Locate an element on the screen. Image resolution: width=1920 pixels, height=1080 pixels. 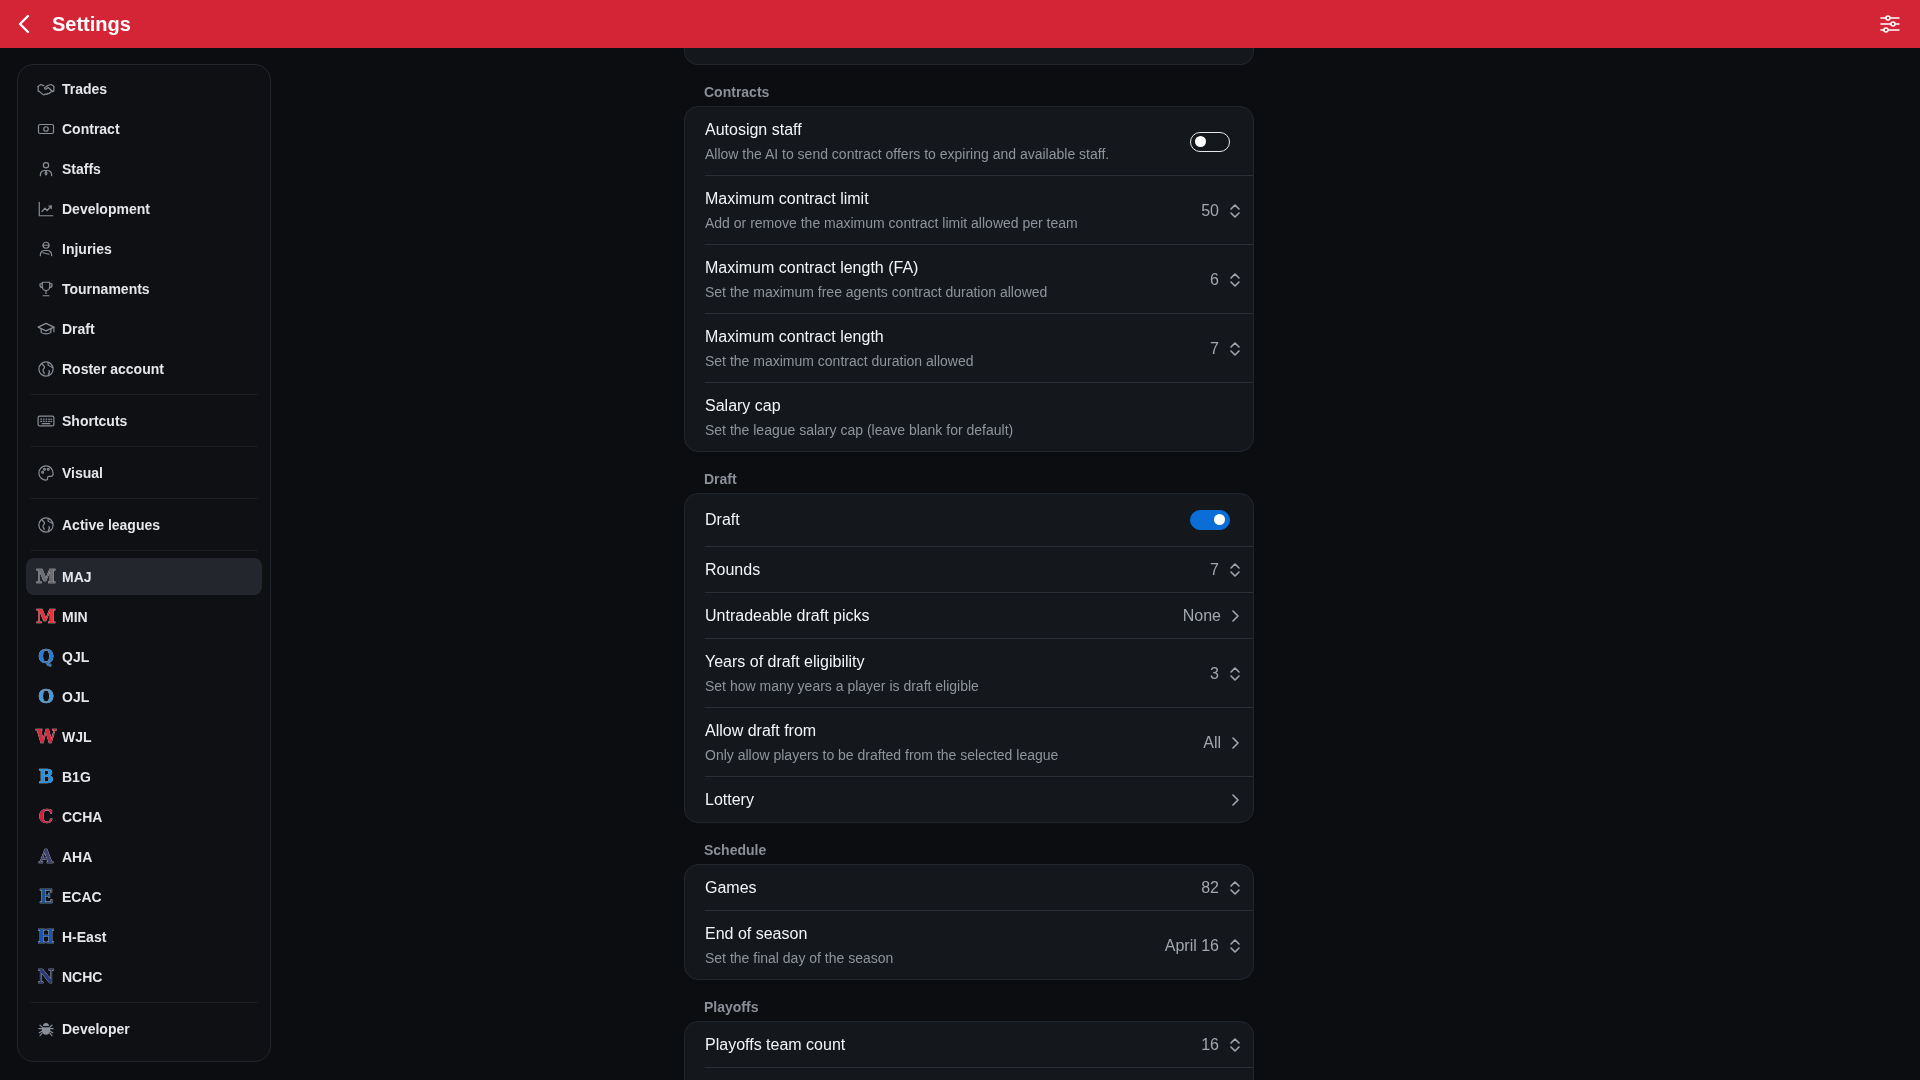
number-stepper: 16 is located at coordinates (1221, 1045).